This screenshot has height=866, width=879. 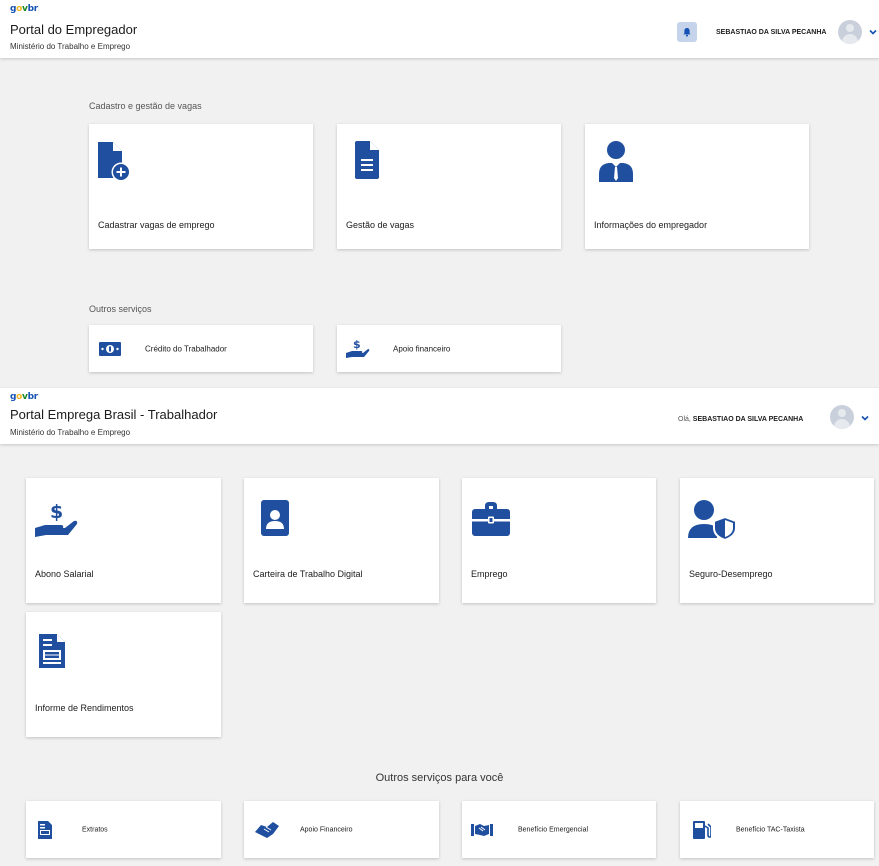 What do you see at coordinates (74, 29) in the screenshot?
I see `page-title: Portal do Empregador` at bounding box center [74, 29].